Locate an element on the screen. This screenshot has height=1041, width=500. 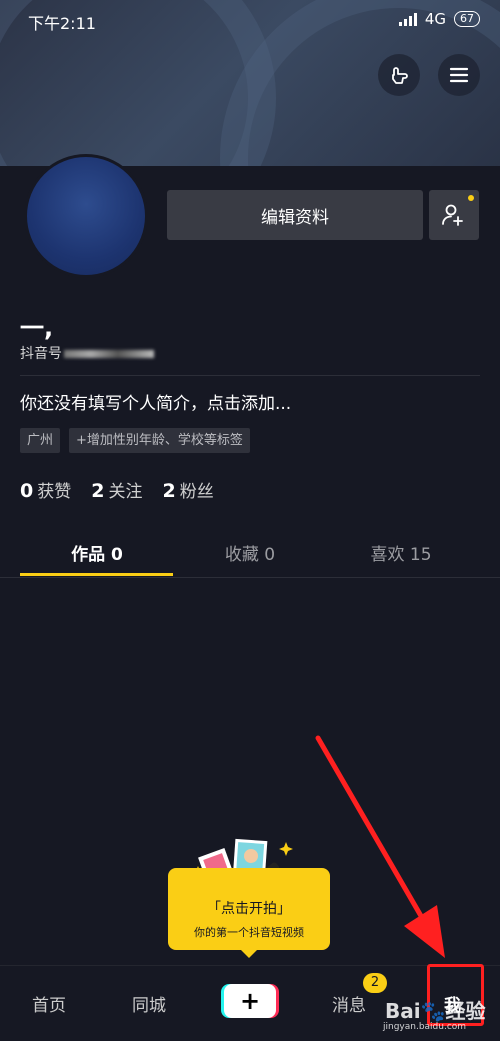
avatar is located at coordinates (86, 216).